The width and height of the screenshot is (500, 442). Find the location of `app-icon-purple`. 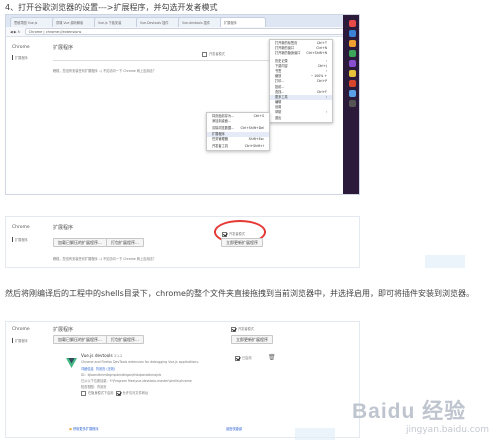

app-icon-purple is located at coordinates (352, 63).